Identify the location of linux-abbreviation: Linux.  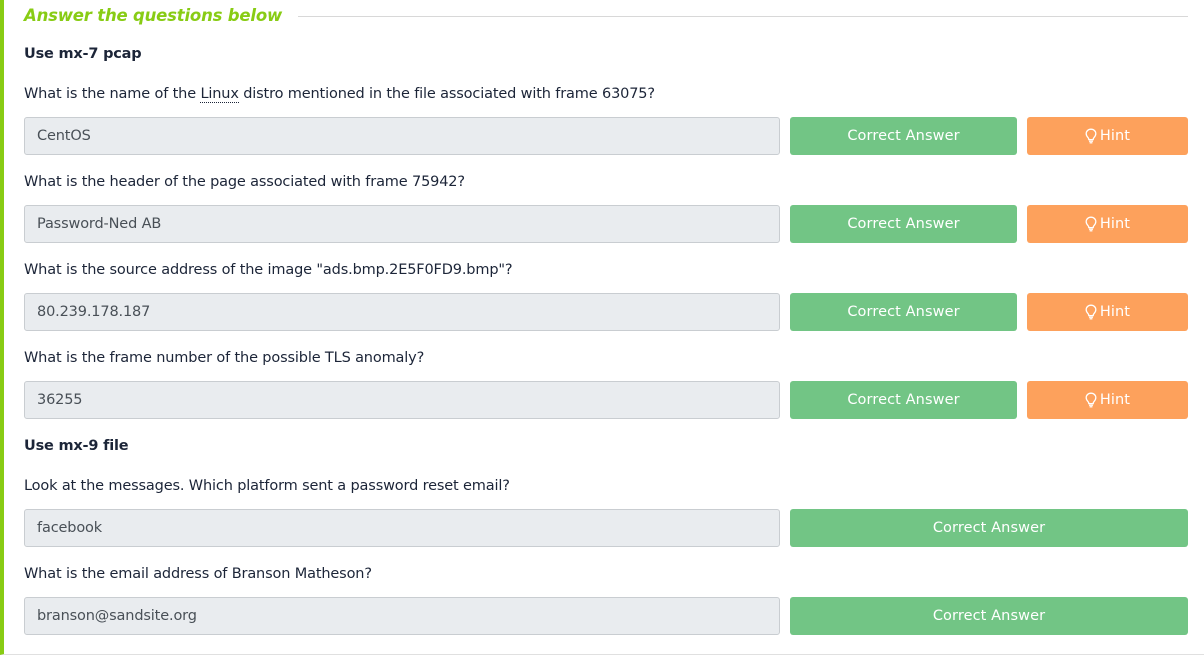
(219, 94).